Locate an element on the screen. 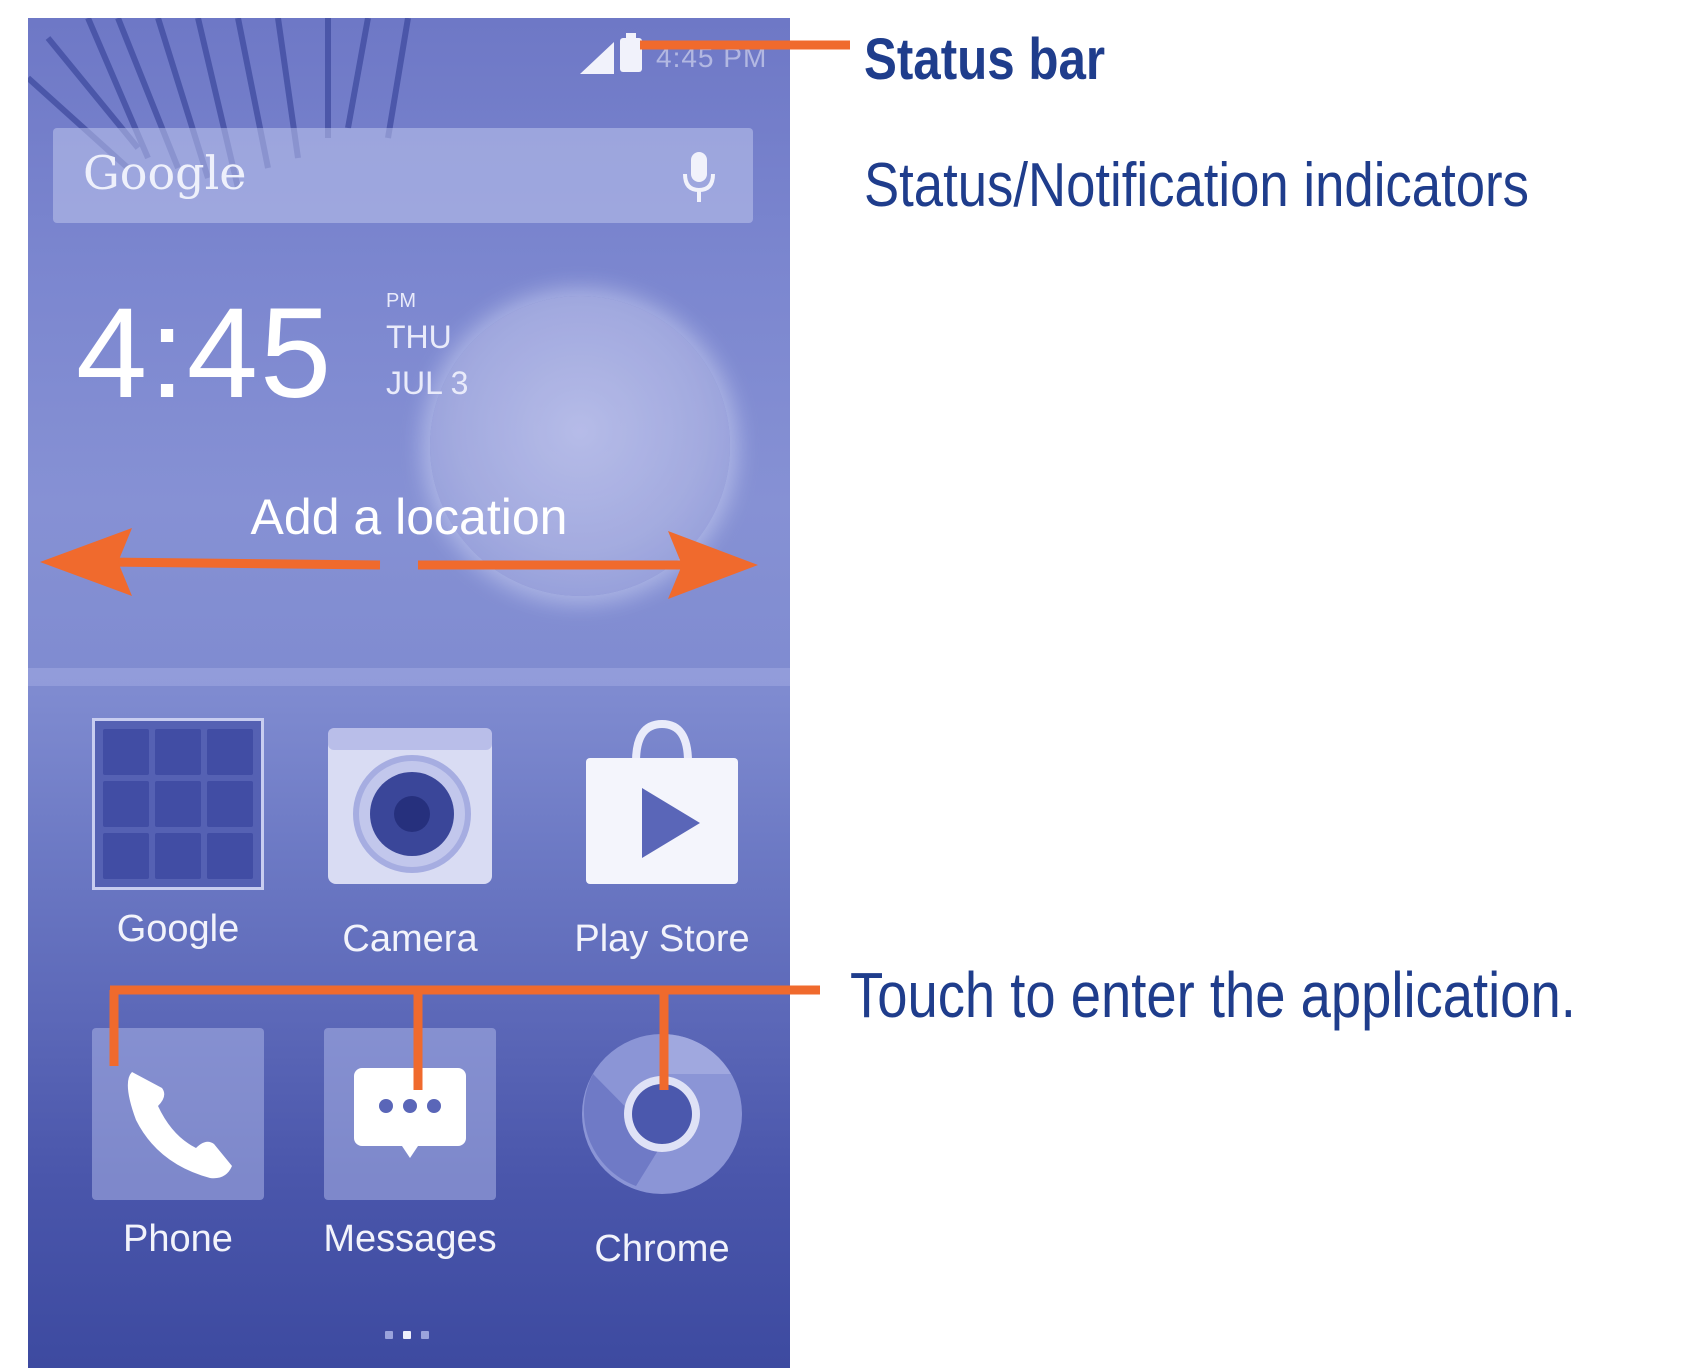 This screenshot has height=1368, width=1706. annotation-touch: Touch to enter the application. is located at coordinates (1213, 995).